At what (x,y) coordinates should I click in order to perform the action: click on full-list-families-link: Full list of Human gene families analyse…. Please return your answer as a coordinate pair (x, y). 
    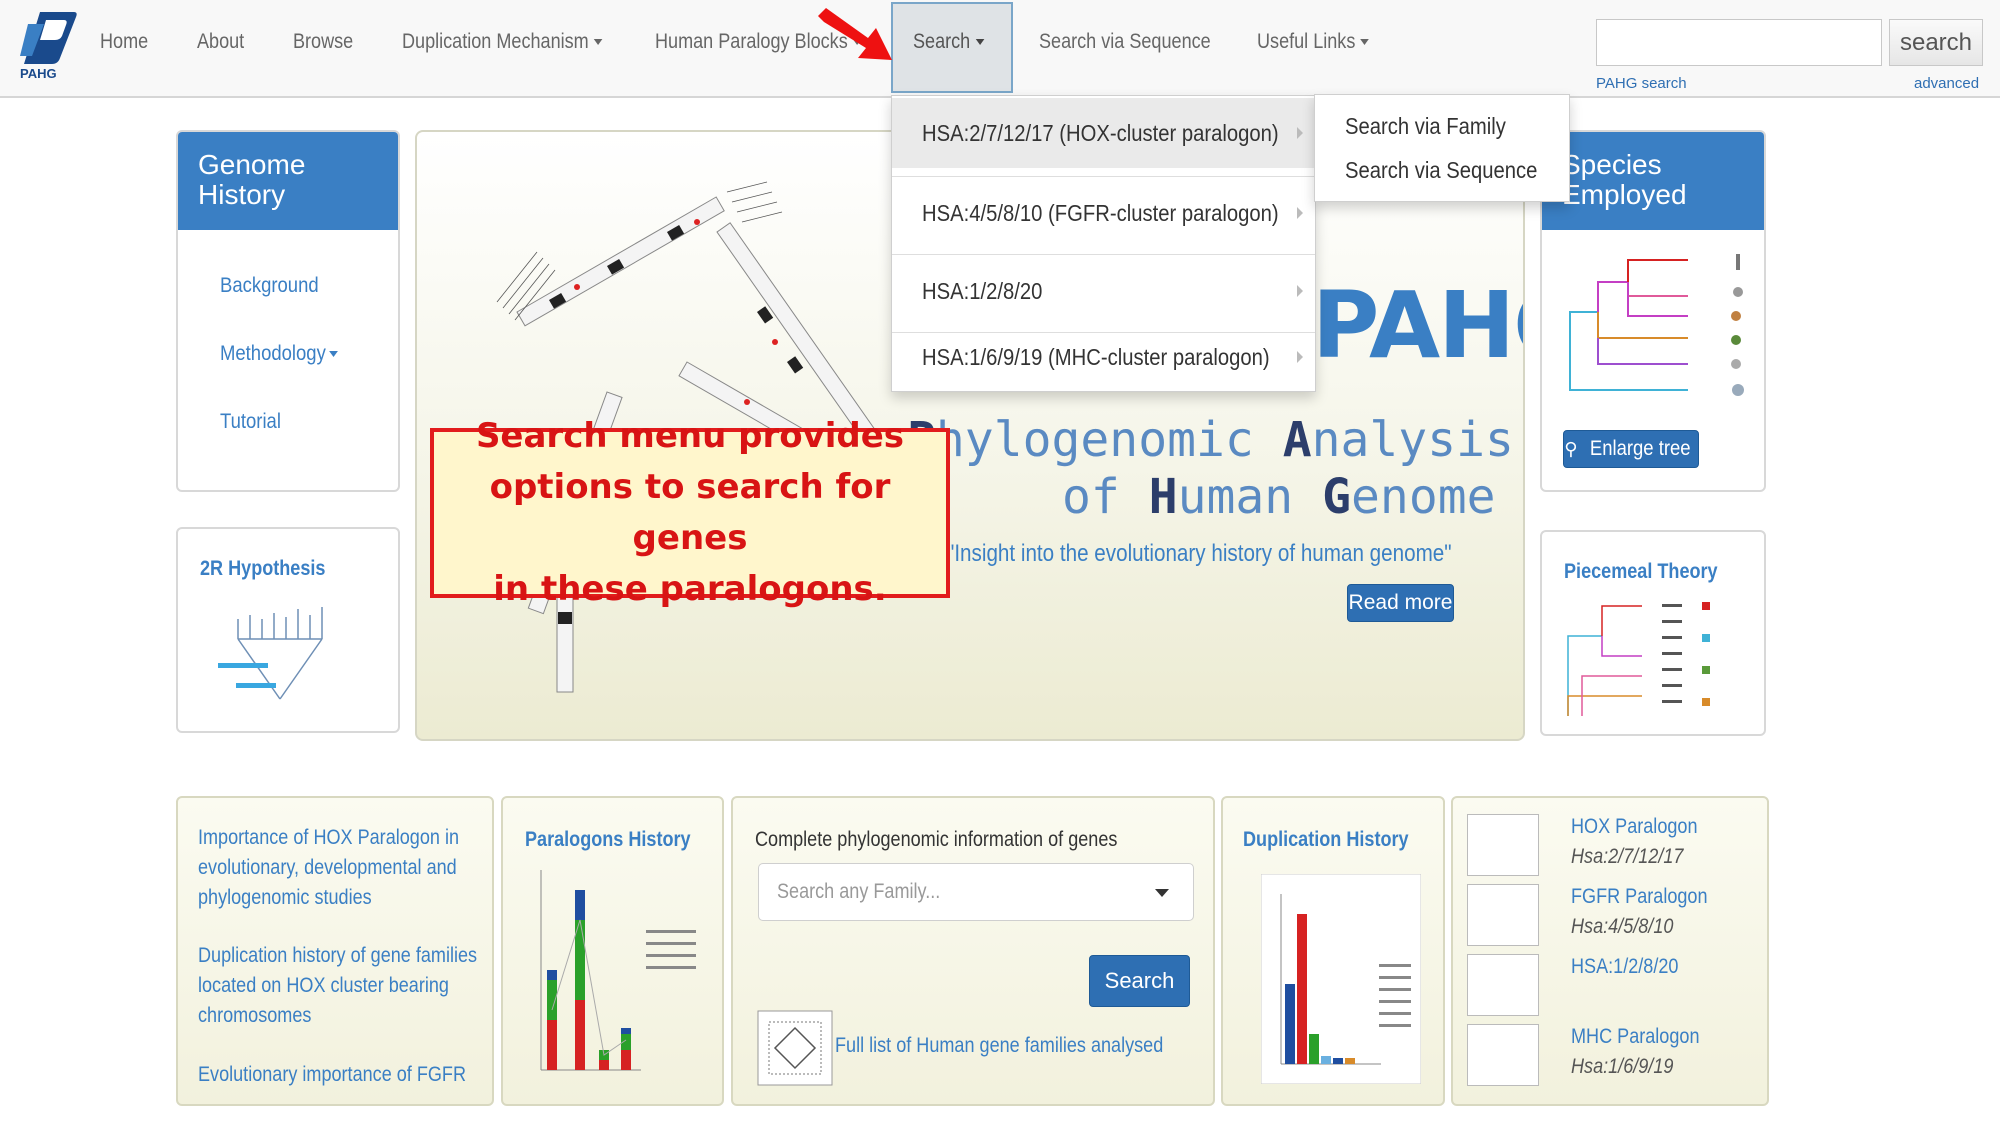
    Looking at the image, I should click on (999, 1046).